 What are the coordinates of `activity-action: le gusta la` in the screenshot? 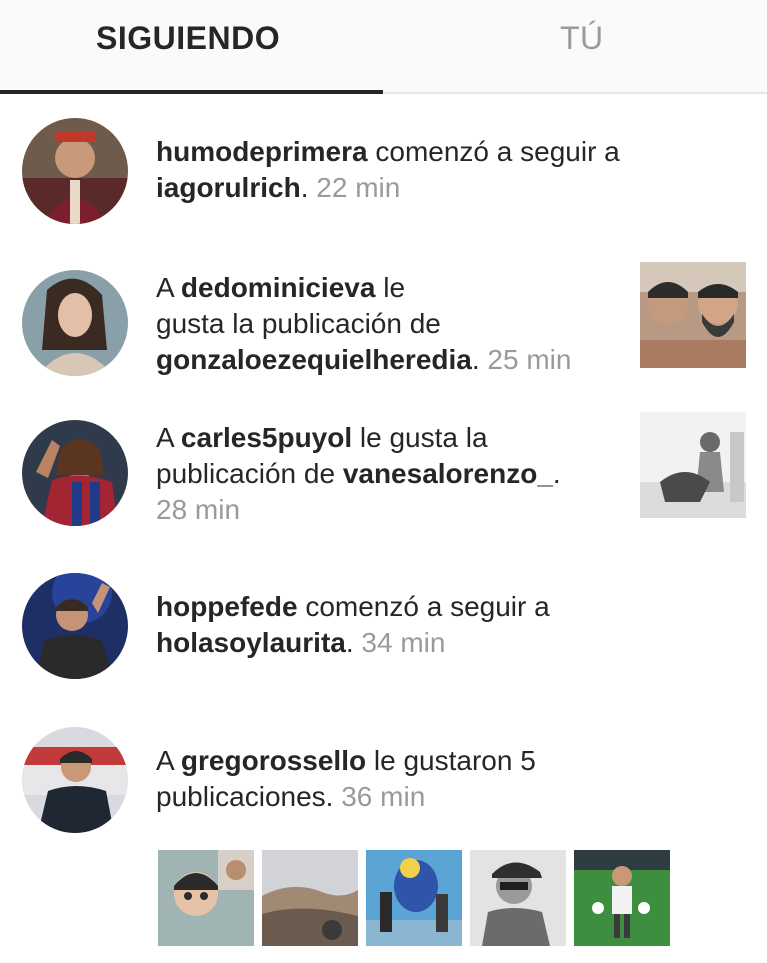 It's located at (420, 437).